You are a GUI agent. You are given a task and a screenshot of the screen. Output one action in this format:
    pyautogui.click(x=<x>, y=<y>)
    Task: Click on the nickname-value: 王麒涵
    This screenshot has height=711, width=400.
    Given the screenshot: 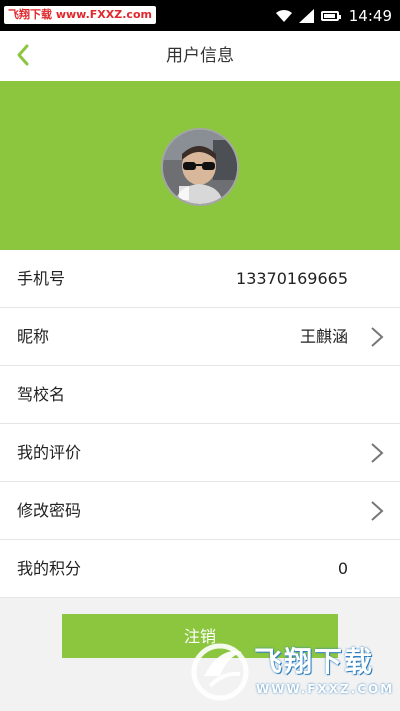 What is the action you would take?
    pyautogui.click(x=323, y=336)
    